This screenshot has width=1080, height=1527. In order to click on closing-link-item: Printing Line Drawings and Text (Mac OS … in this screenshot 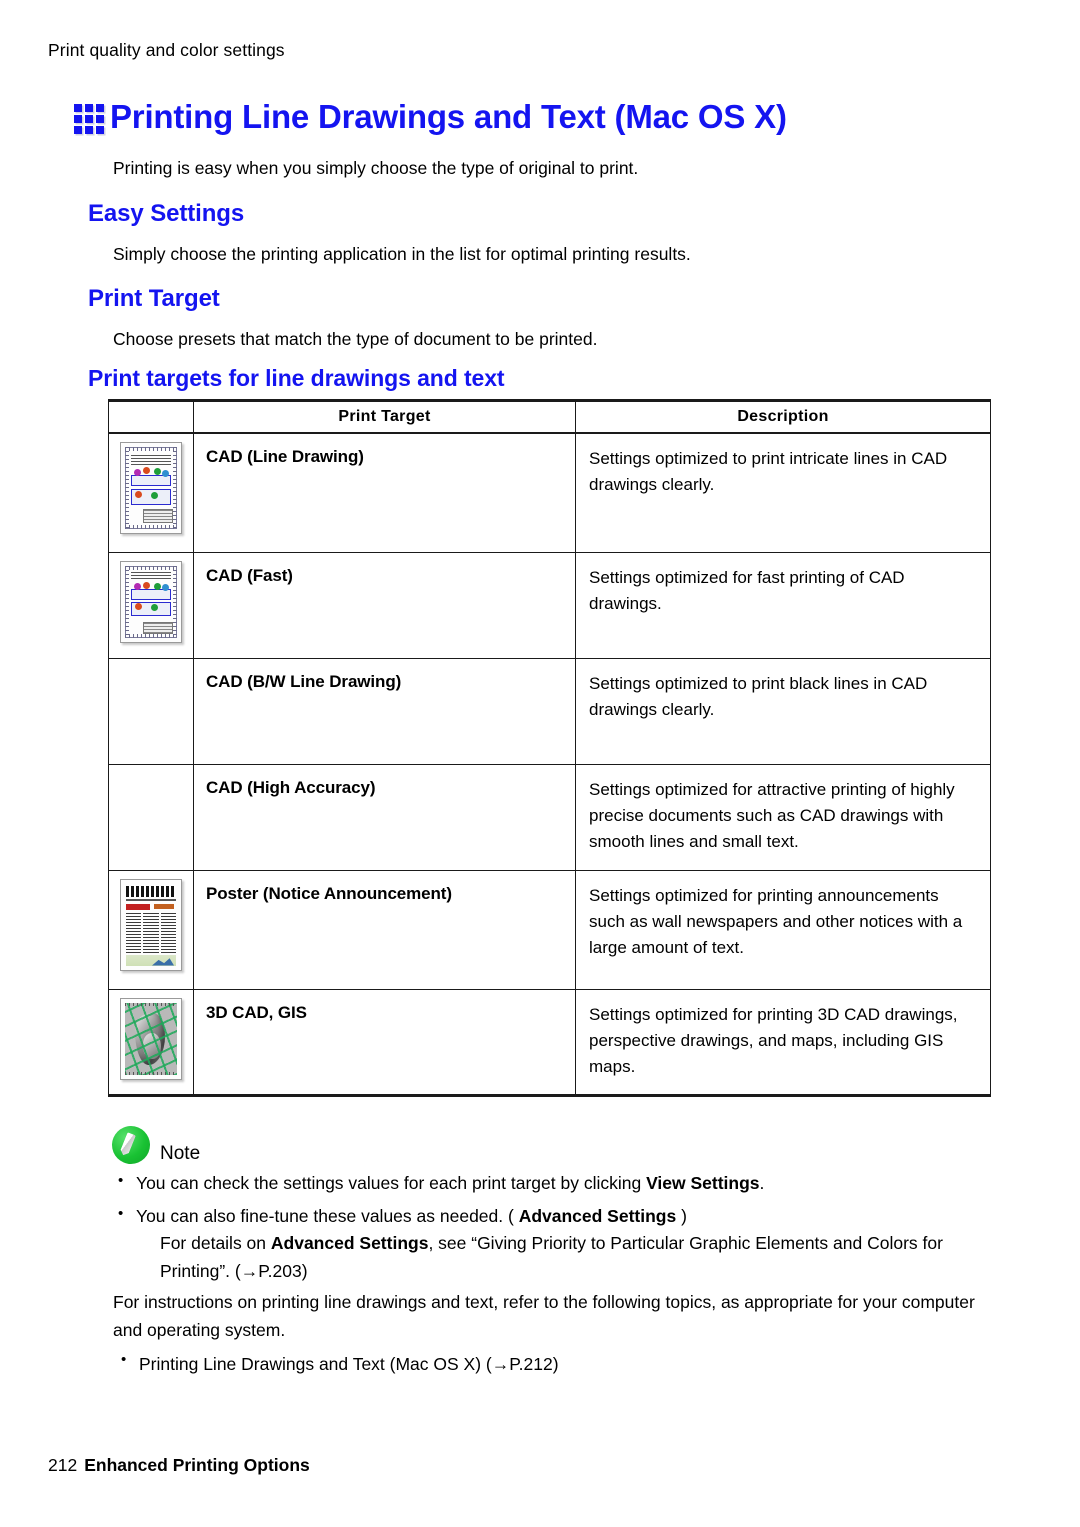, I will do `click(548, 1363)`.